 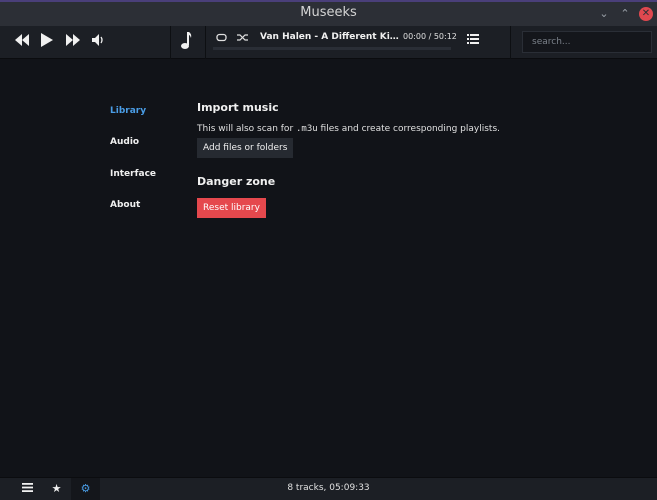 What do you see at coordinates (186, 43) in the screenshot?
I see `music-note-icon` at bounding box center [186, 43].